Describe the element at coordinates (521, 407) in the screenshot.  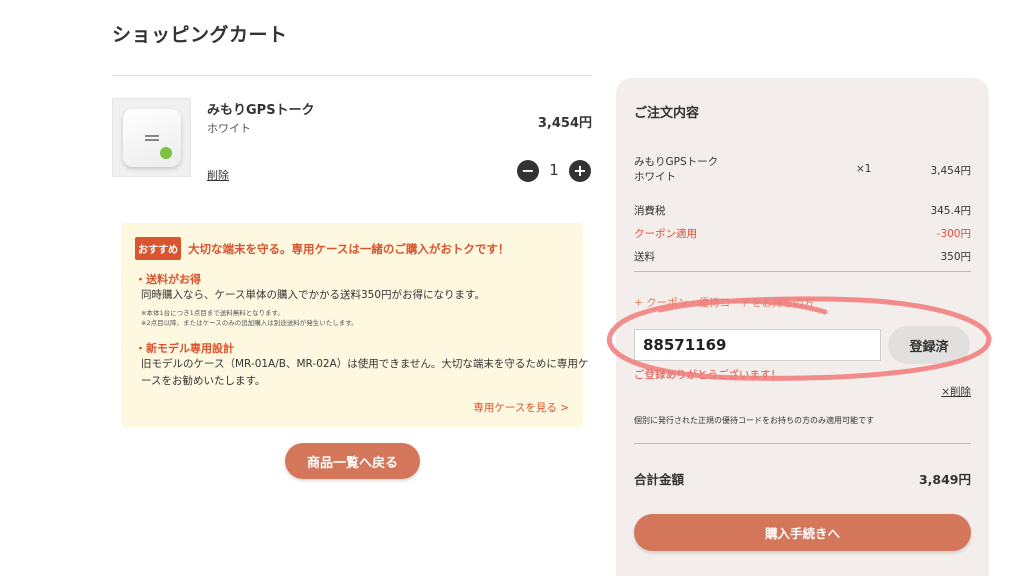
I see `view-case-link: 専用ケースを見る >` at that location.